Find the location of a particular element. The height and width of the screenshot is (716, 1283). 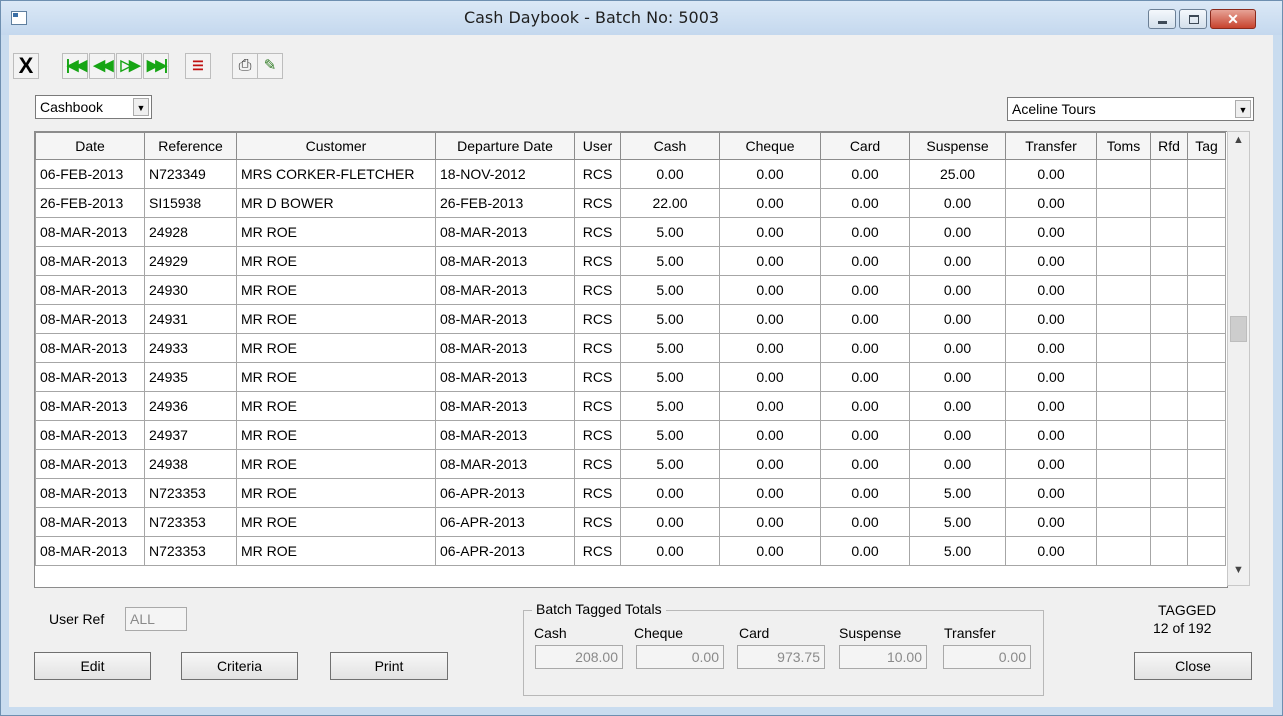

table-cell: N723349 is located at coordinates (190, 174).